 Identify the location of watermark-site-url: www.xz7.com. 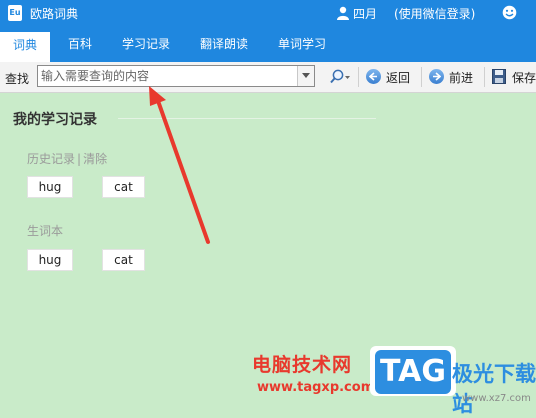
(496, 398).